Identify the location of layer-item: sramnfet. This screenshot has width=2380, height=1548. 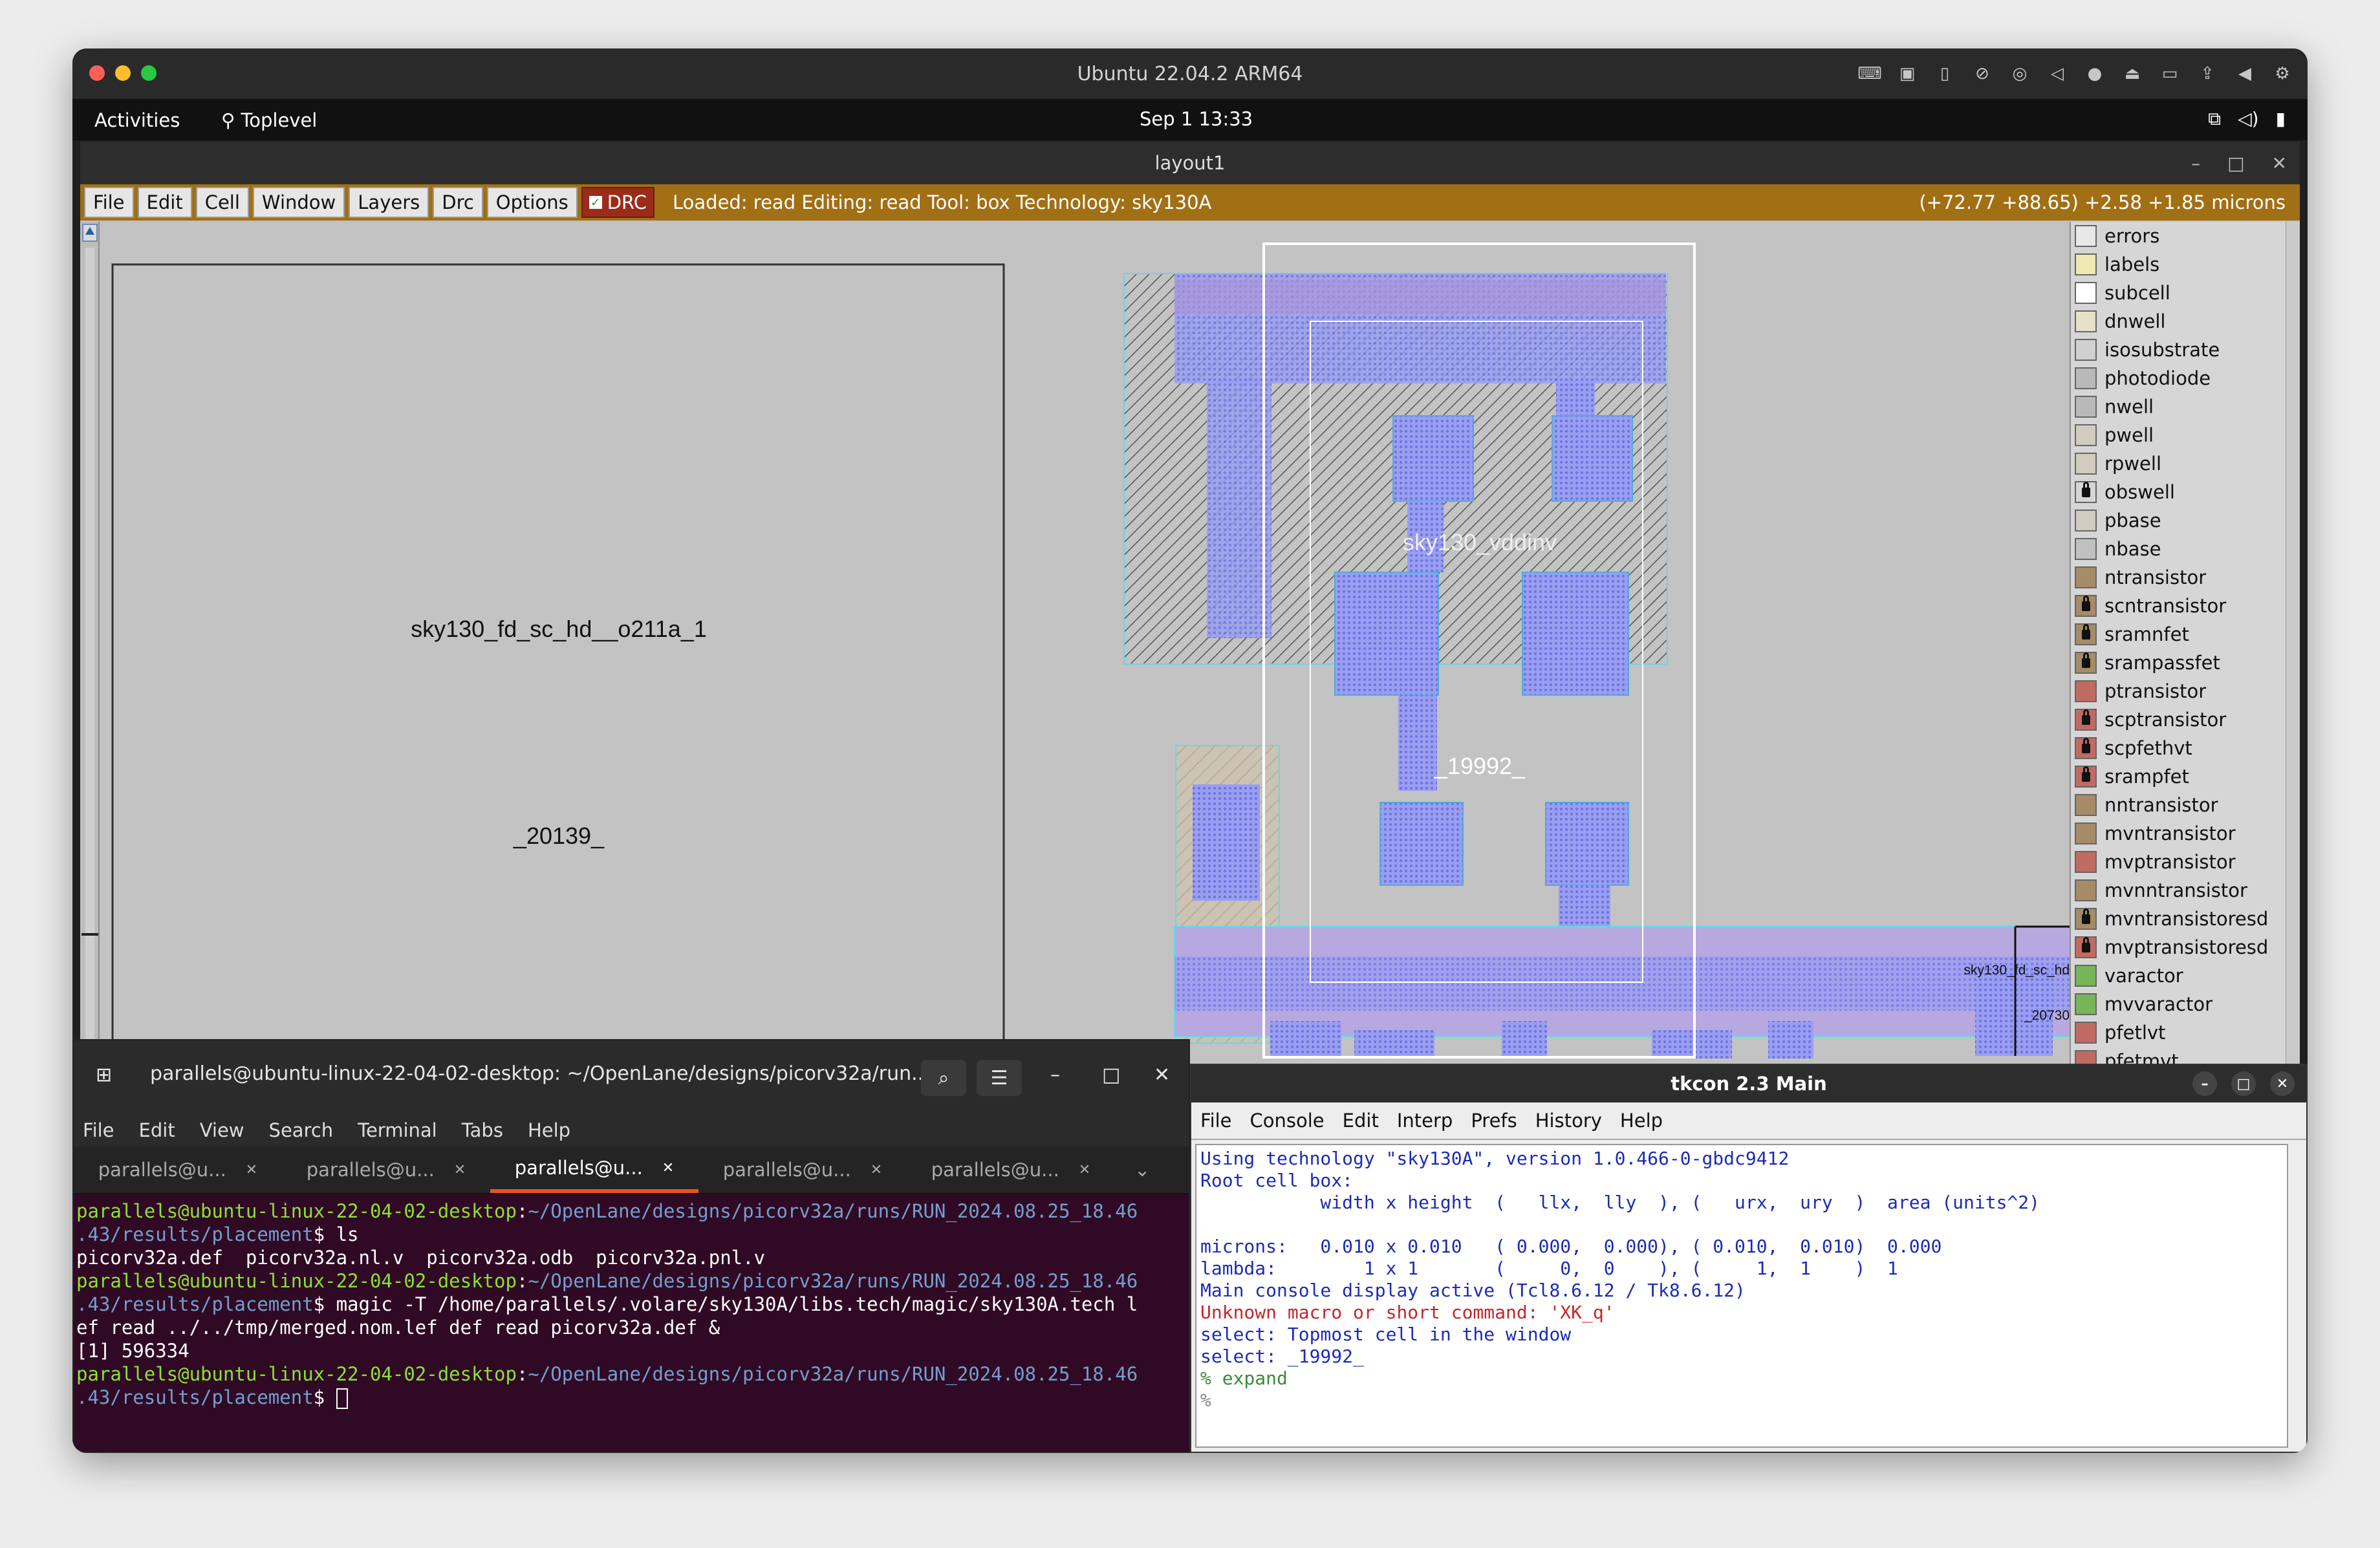
(2185, 634).